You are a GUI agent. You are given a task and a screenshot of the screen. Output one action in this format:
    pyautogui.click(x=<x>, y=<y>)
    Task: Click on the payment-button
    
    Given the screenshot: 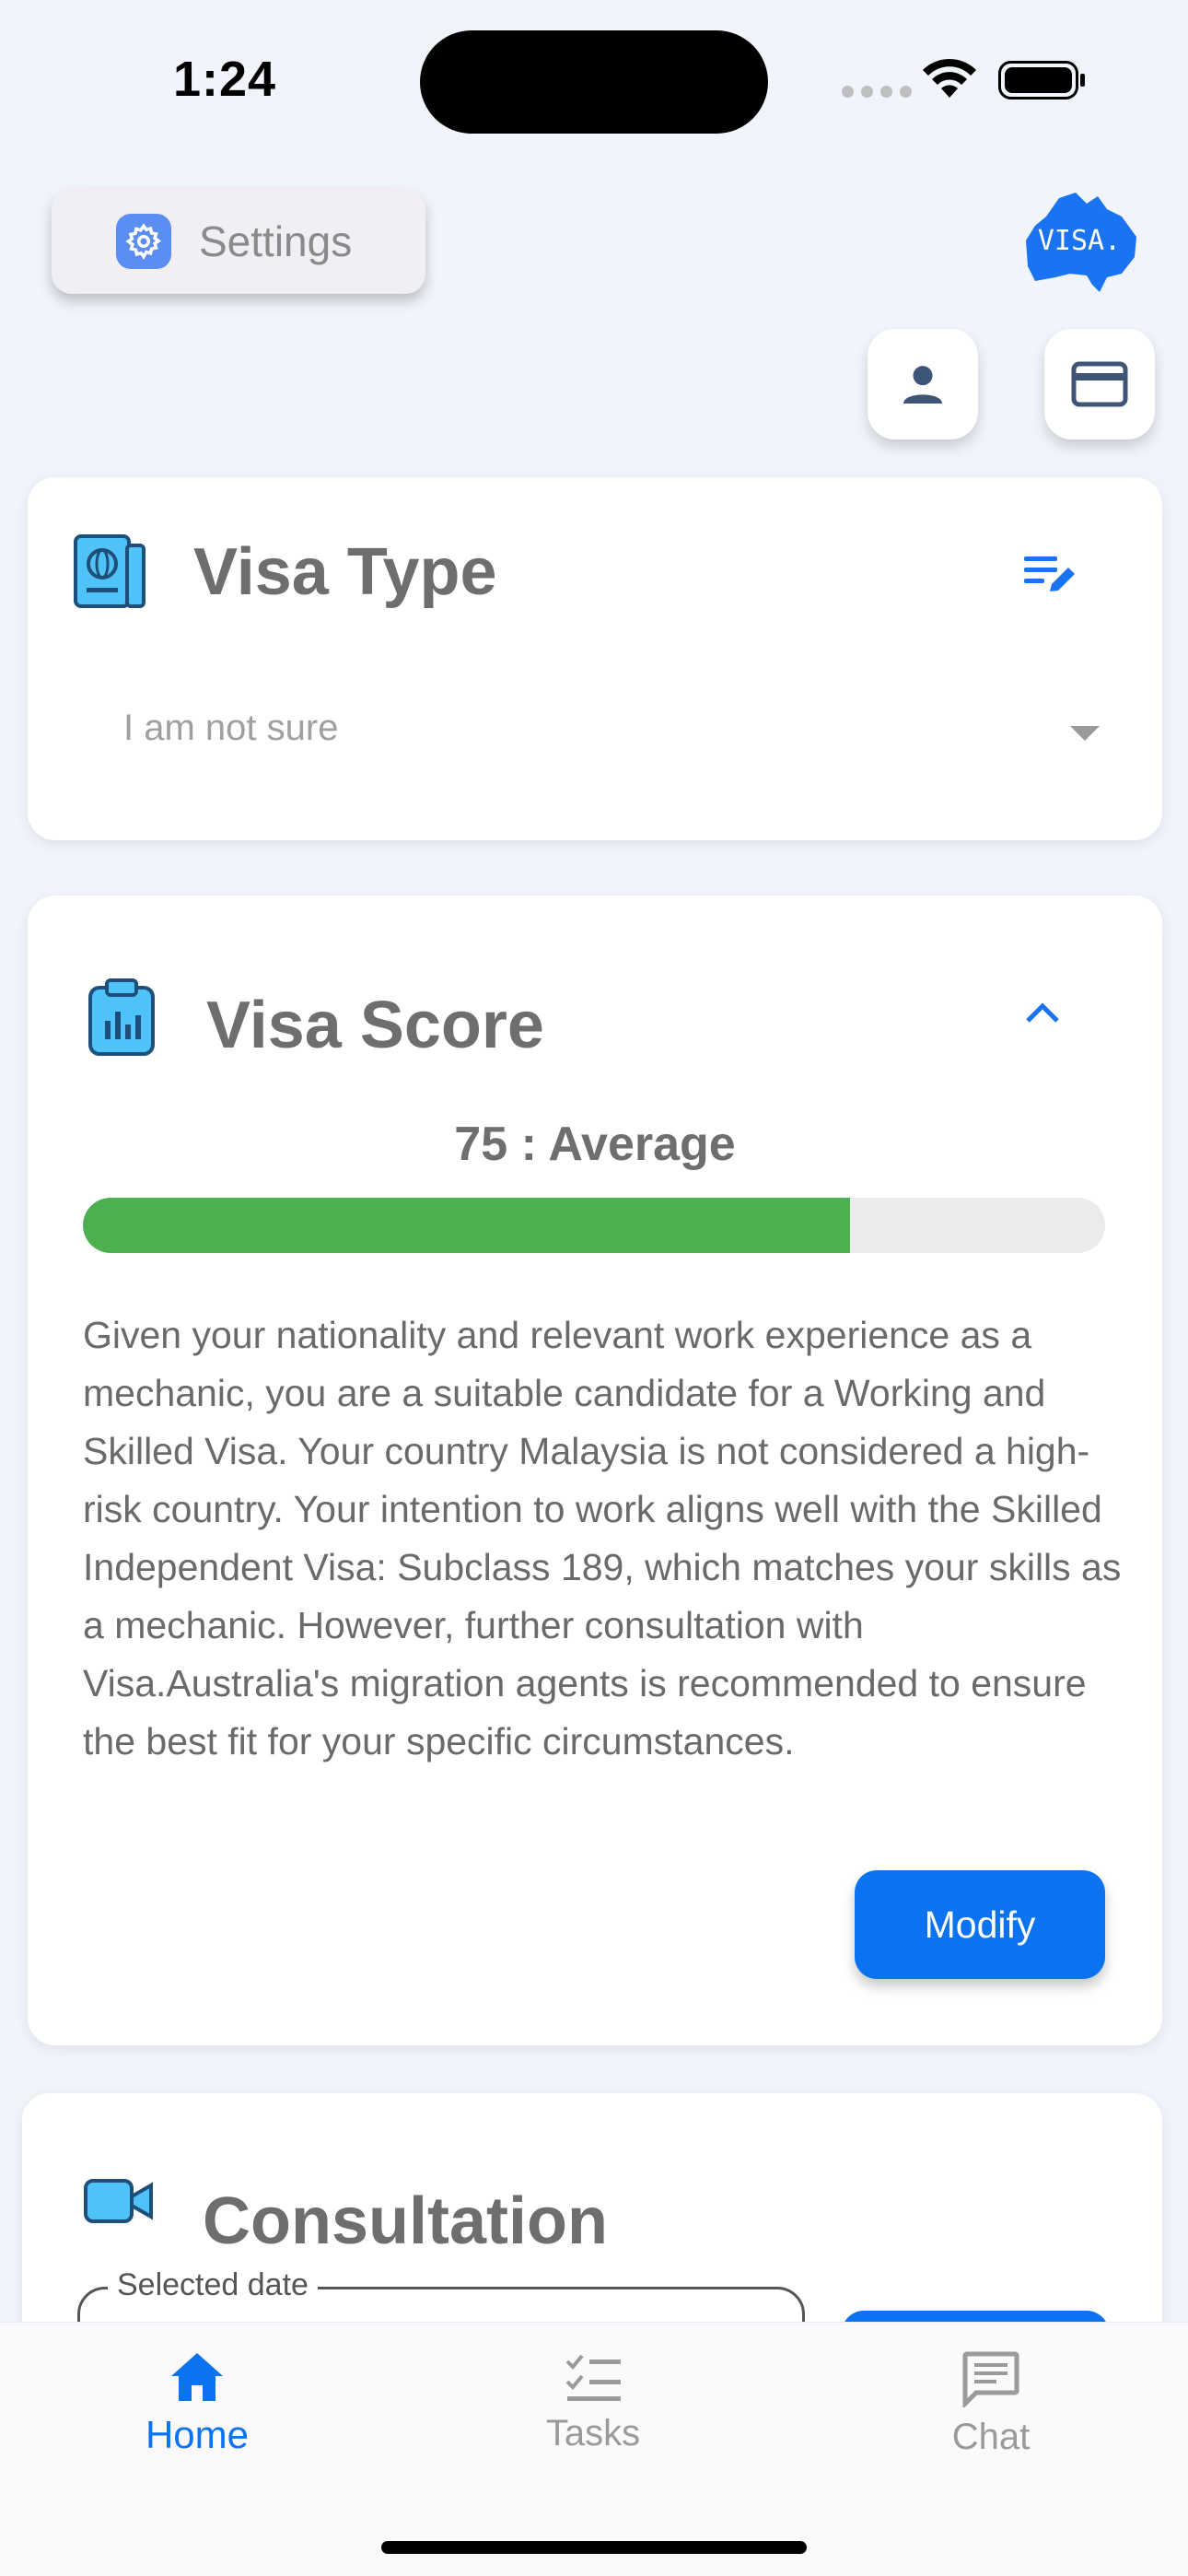 What is the action you would take?
    pyautogui.click(x=1099, y=384)
    